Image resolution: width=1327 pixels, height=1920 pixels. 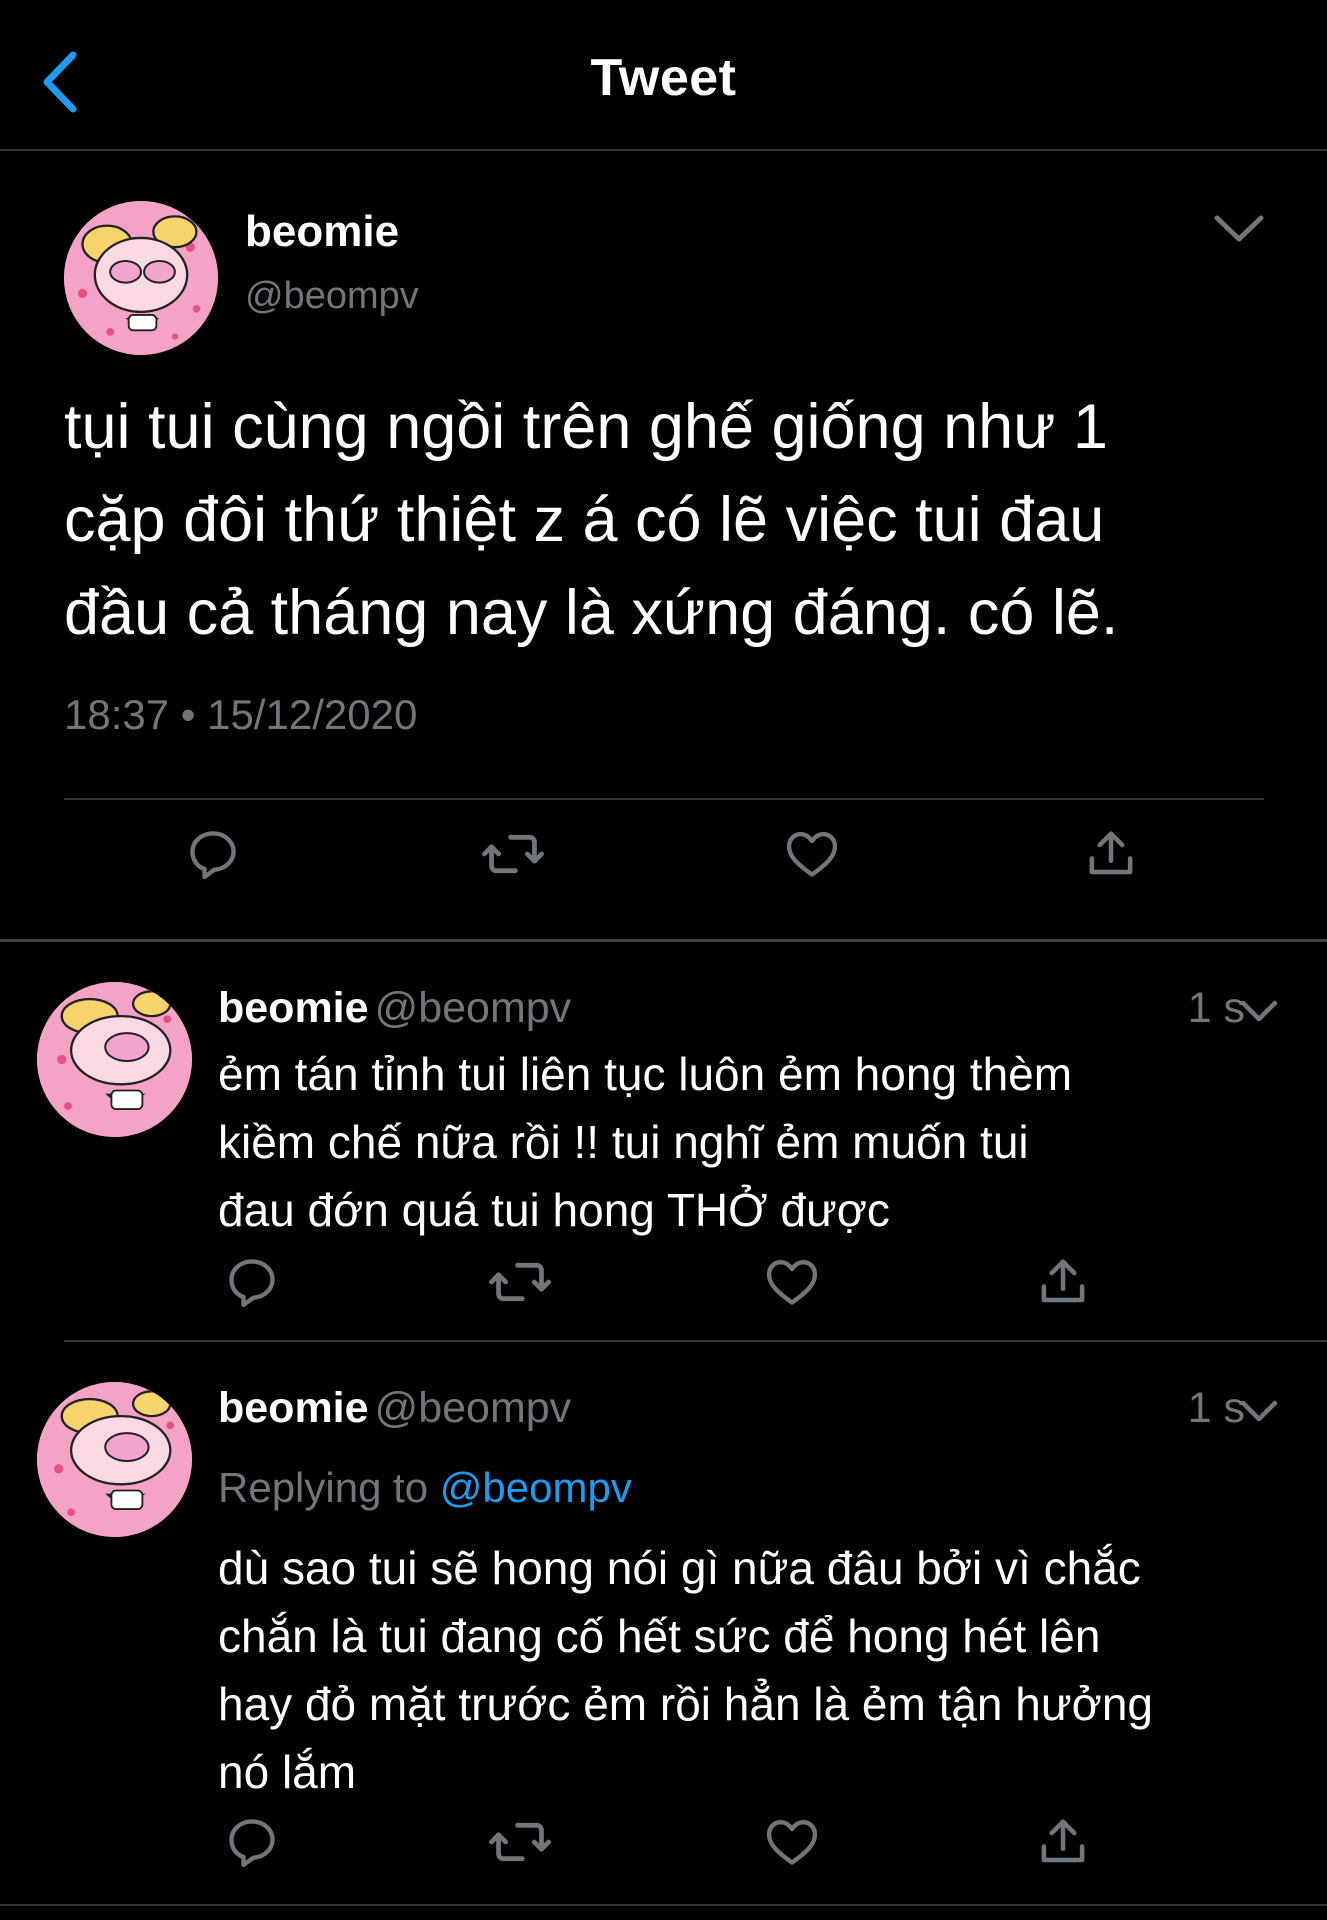 I want to click on tweet-timestamp: 18:37 • 15/12/2020, so click(x=240, y=715).